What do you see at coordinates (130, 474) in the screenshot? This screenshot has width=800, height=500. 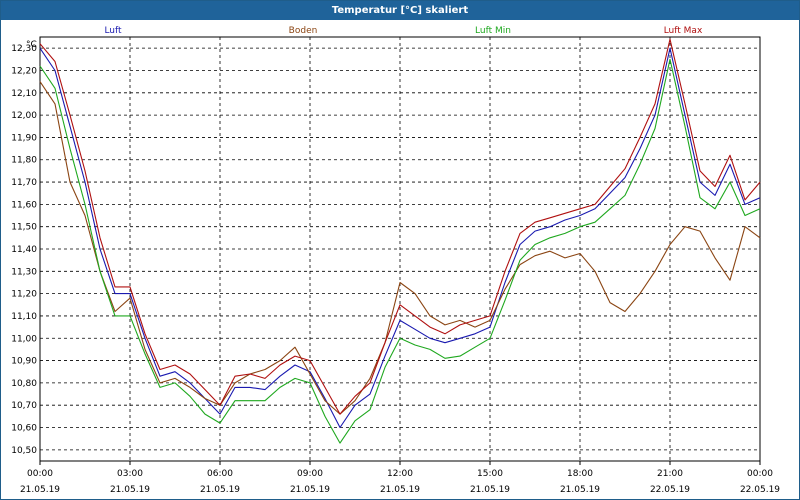 I see `x-tick-time: 03:00` at bounding box center [130, 474].